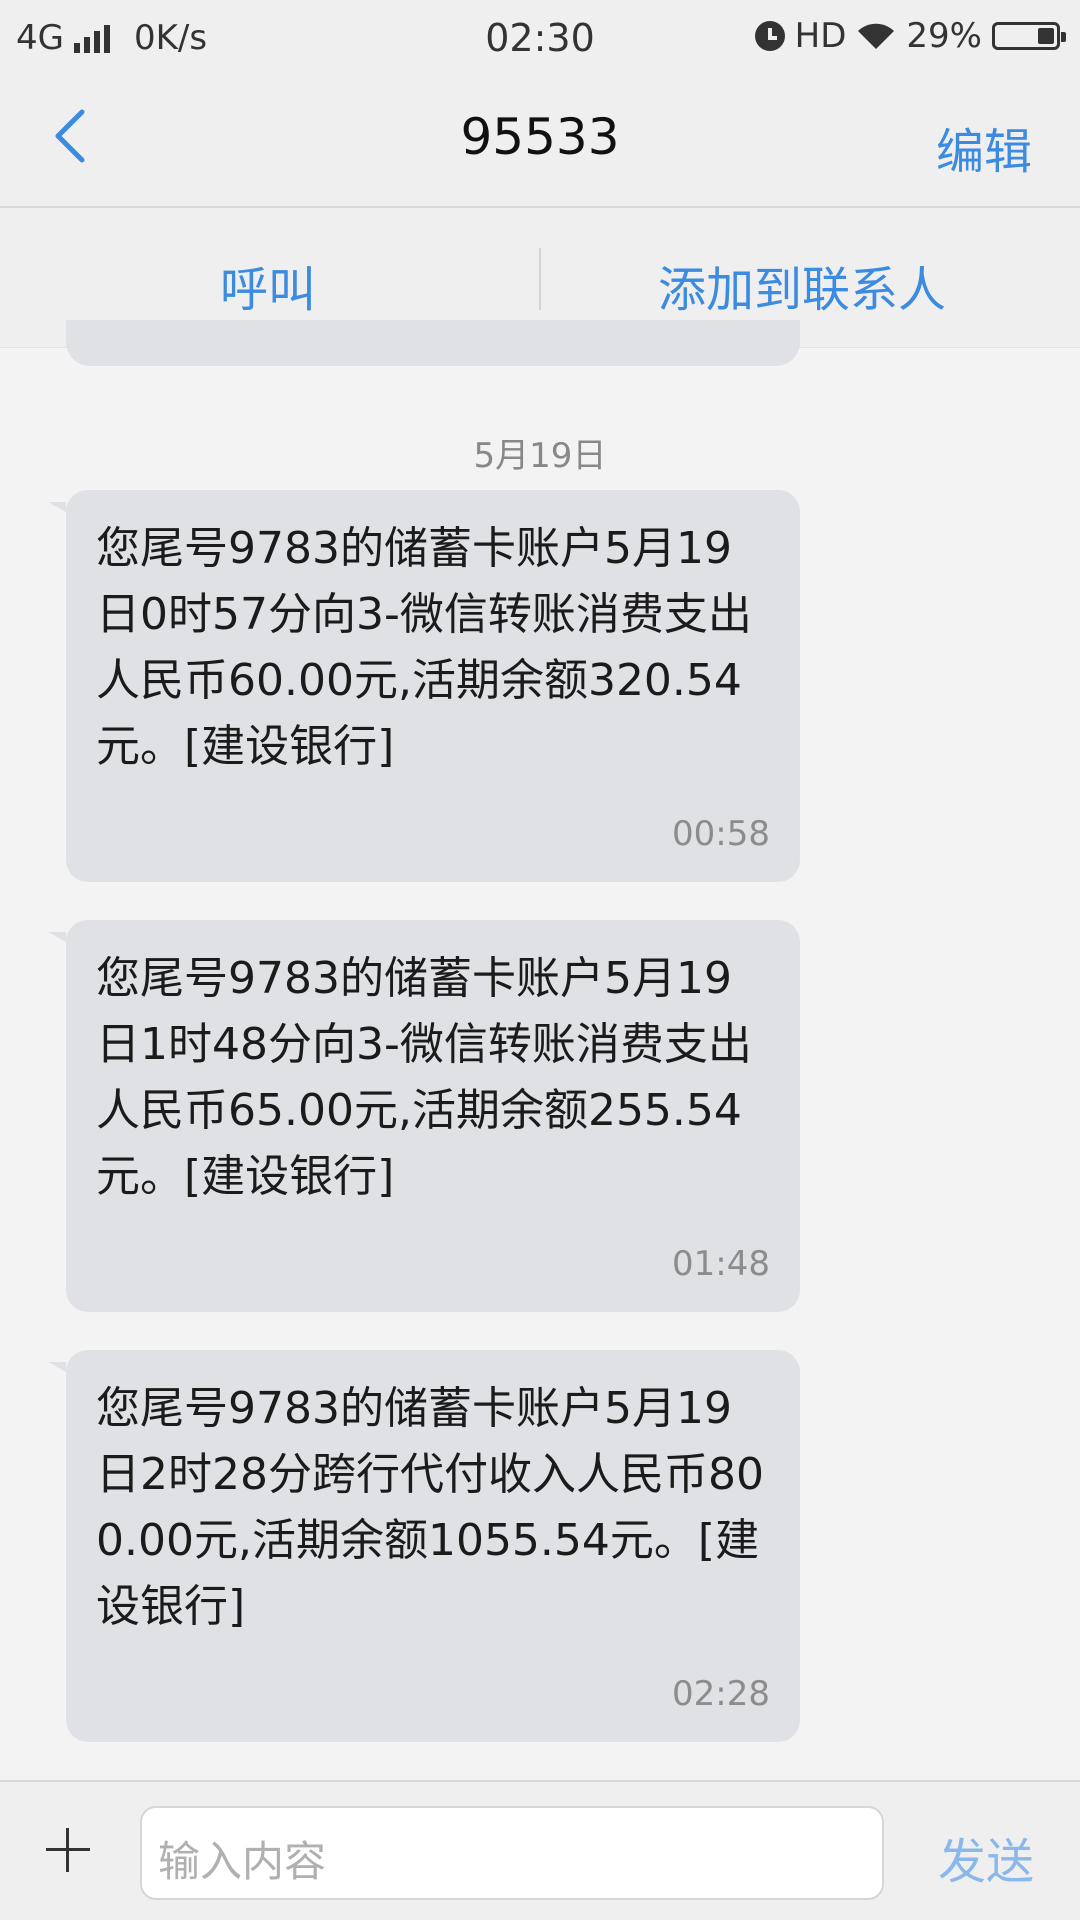 The image size is (1080, 1920). I want to click on send-button: 发送, so click(986, 1857).